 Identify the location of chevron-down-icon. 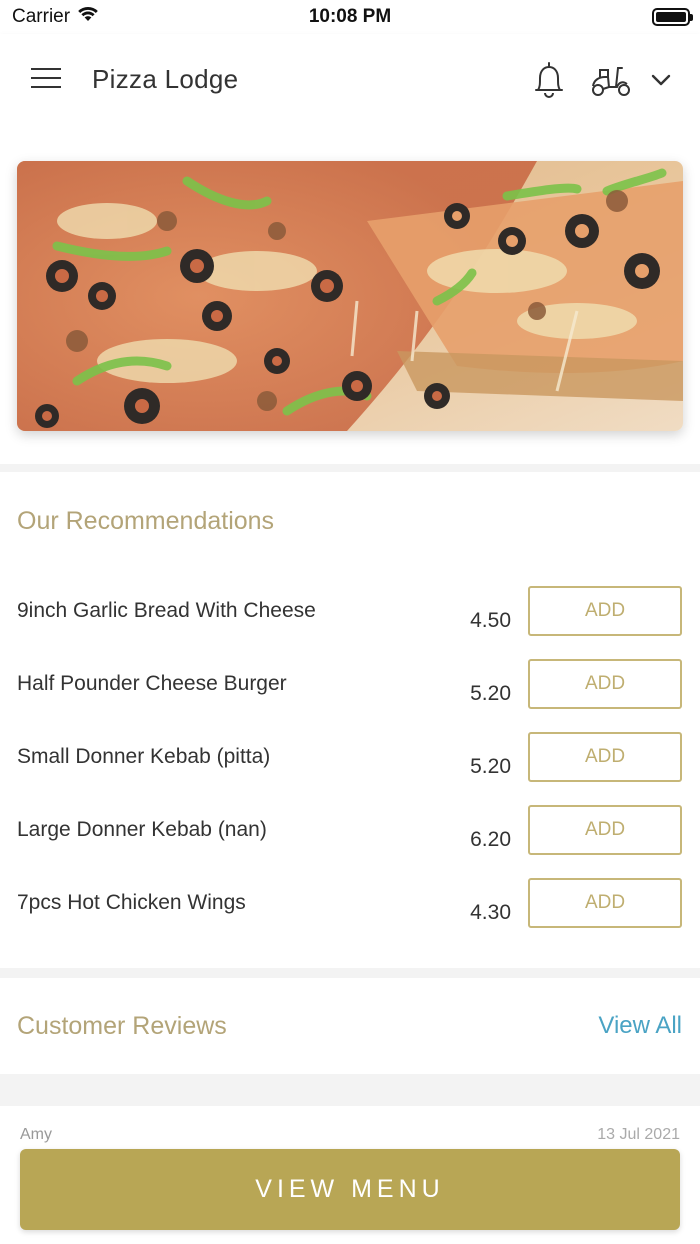
(661, 80).